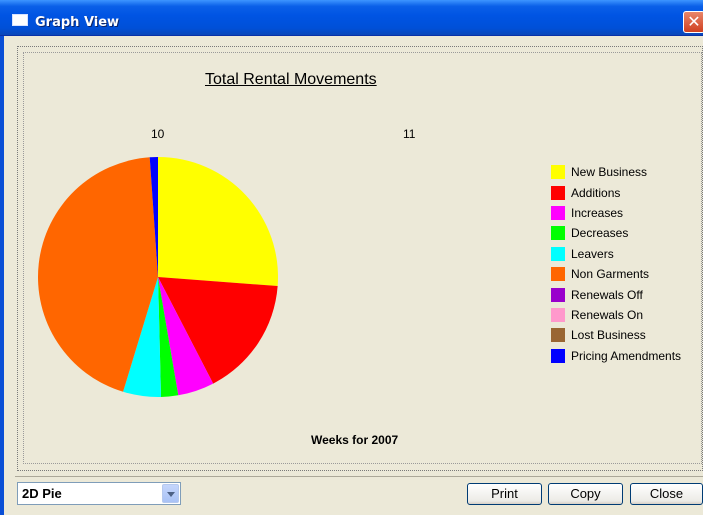  Describe the element at coordinates (99, 493) in the screenshot. I see `chart-type-select: 2D Pie` at that location.